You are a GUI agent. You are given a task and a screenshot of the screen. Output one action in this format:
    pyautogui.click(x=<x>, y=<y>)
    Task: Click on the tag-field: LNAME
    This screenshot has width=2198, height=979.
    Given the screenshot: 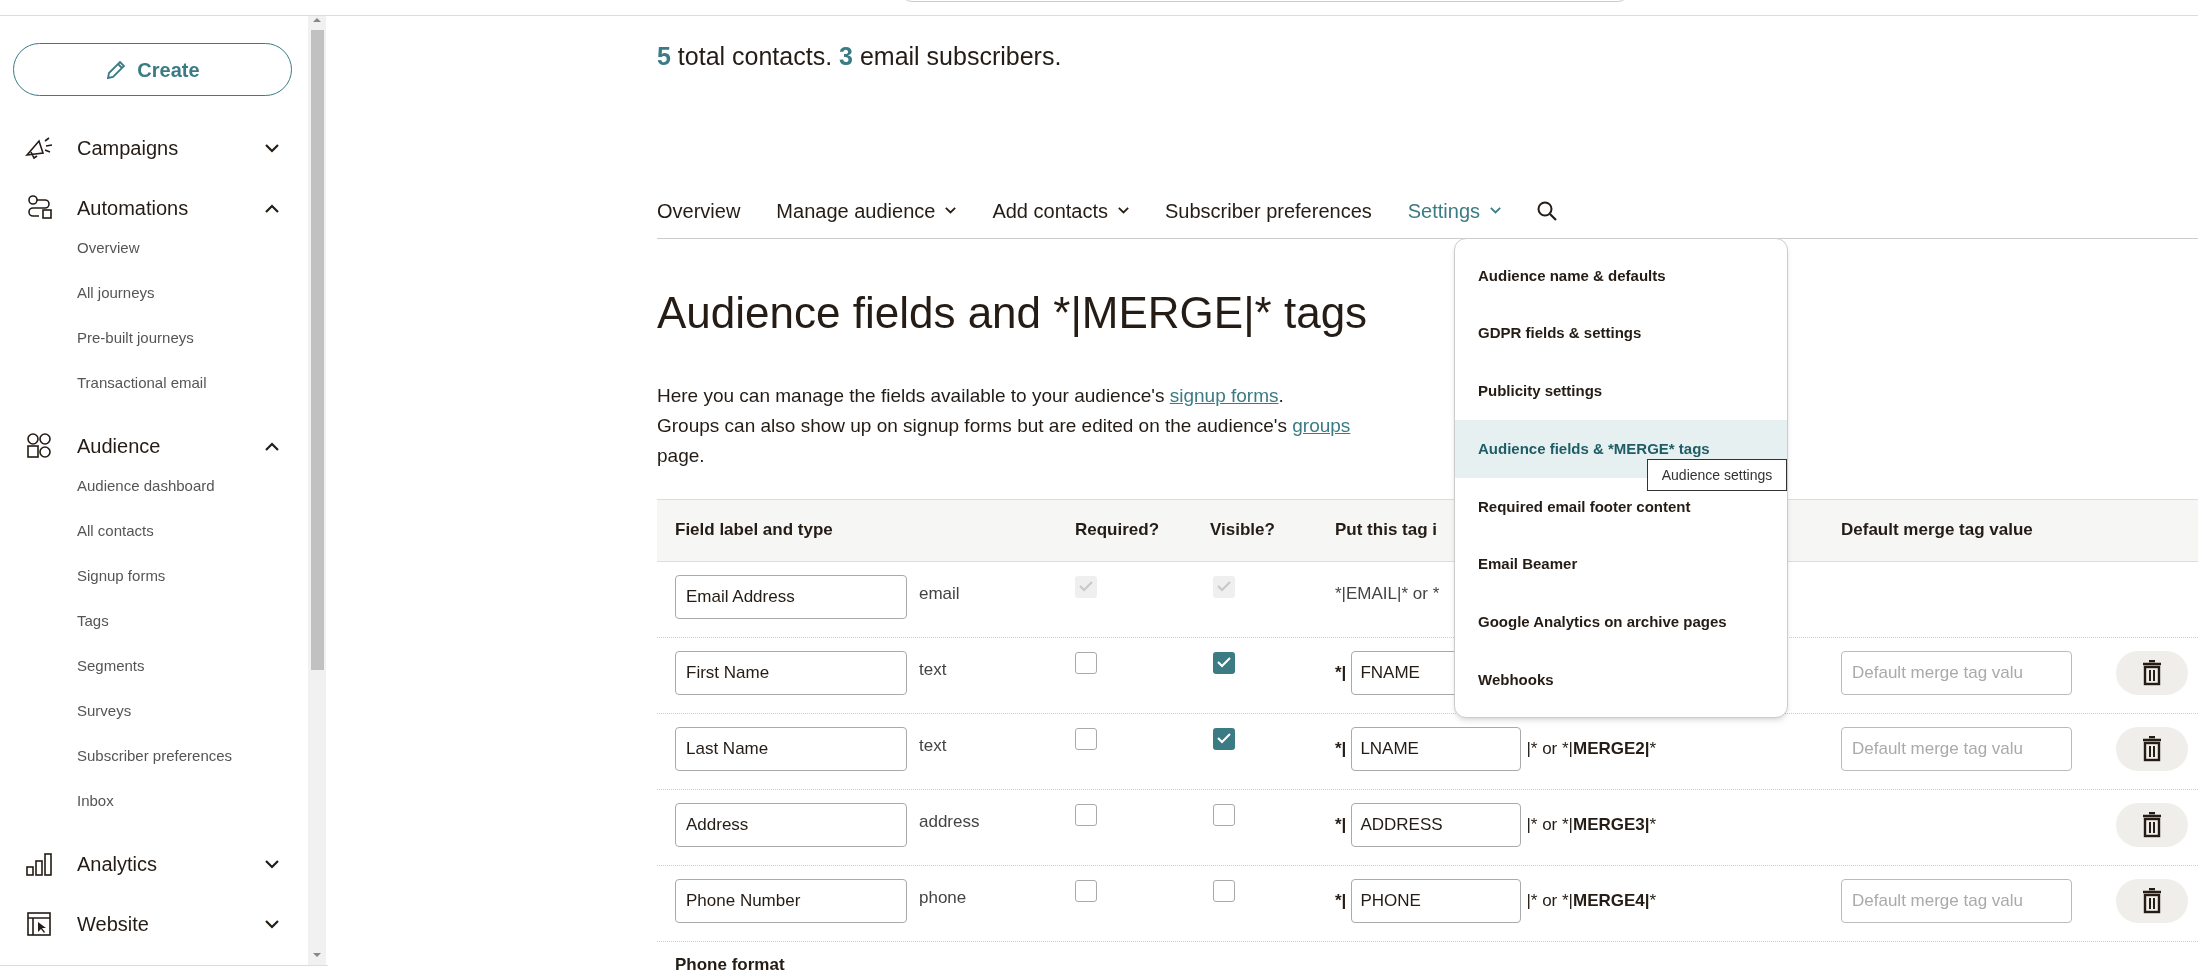 What is the action you would take?
    pyautogui.click(x=1436, y=748)
    